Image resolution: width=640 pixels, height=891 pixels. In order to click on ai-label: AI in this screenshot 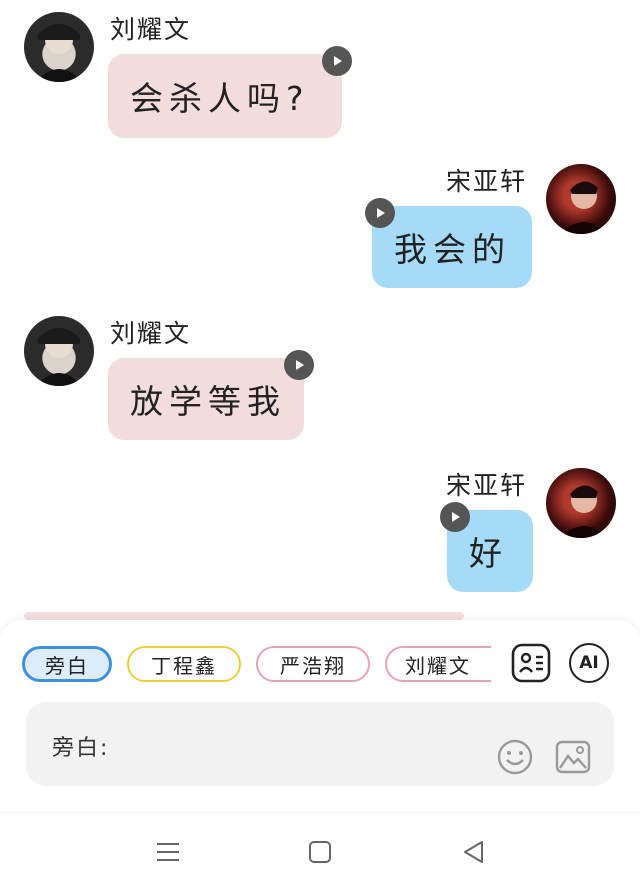, I will do `click(589, 663)`.